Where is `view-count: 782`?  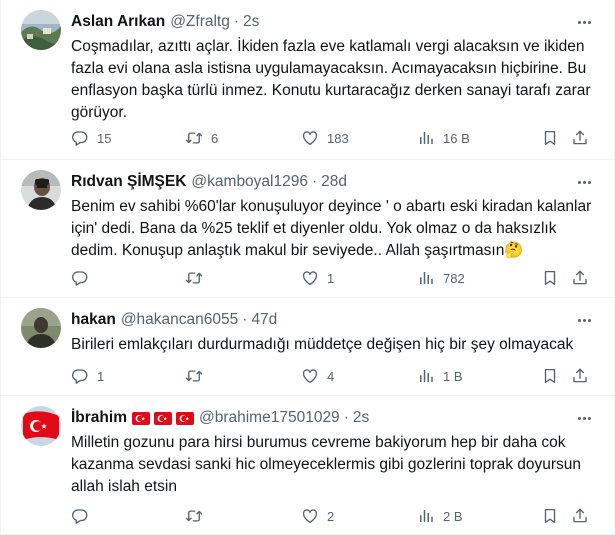
view-count: 782 is located at coordinates (454, 278).